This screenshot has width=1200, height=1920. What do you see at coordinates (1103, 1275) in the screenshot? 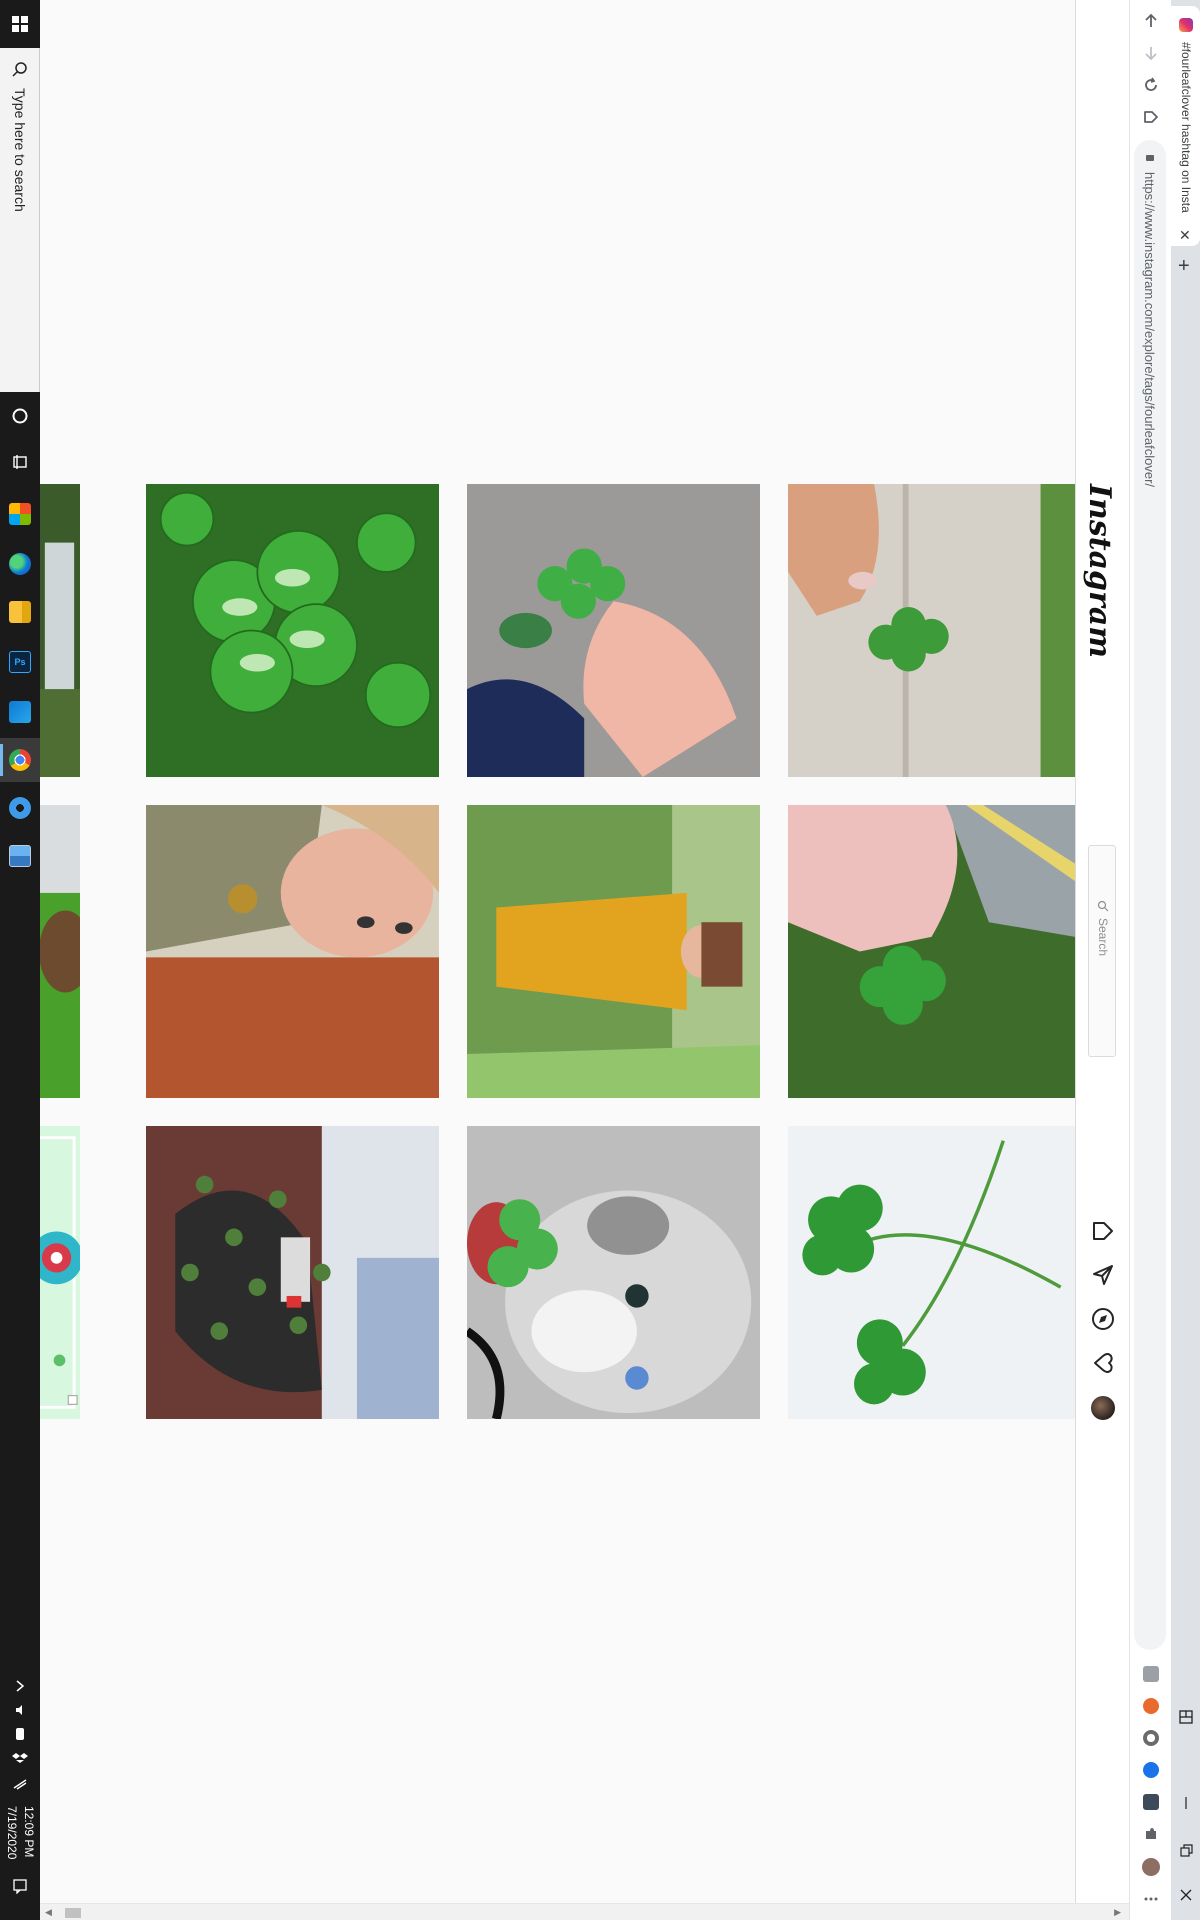
I see `direct-messages-icon` at bounding box center [1103, 1275].